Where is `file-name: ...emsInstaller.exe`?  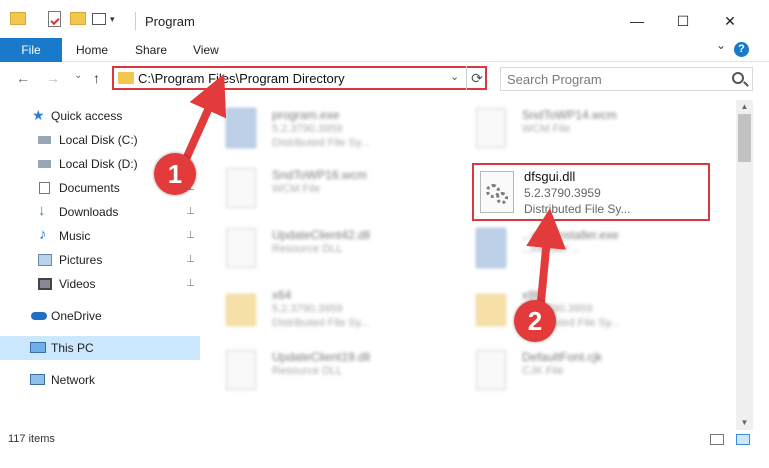
file-name: ...emsInstaller.exe is located at coordinates (570, 235).